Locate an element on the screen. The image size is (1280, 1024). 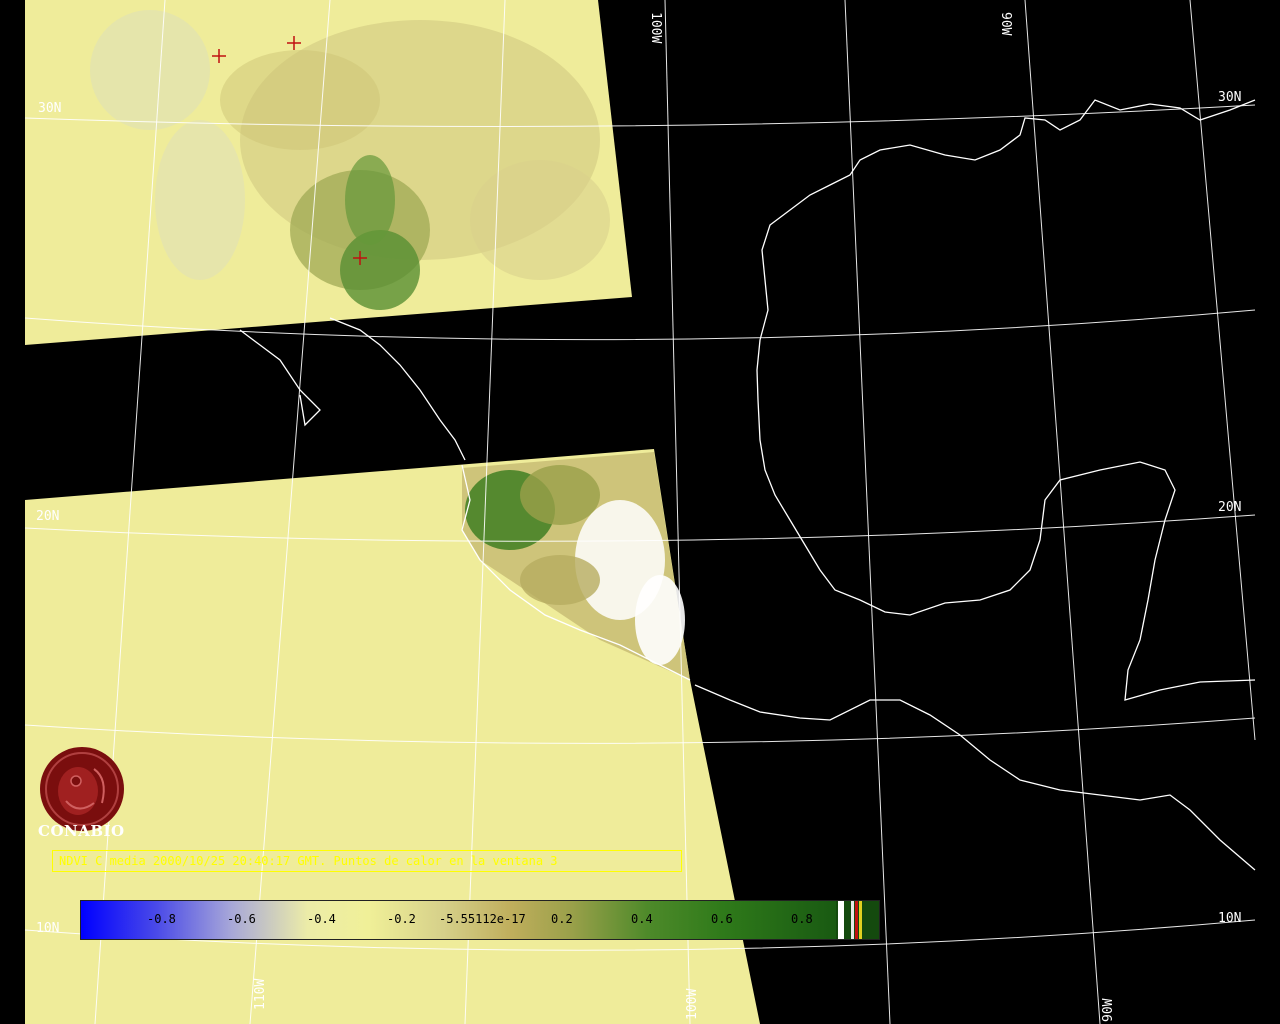
conabio-logo-text: CONABIO is located at coordinates (81, 831).